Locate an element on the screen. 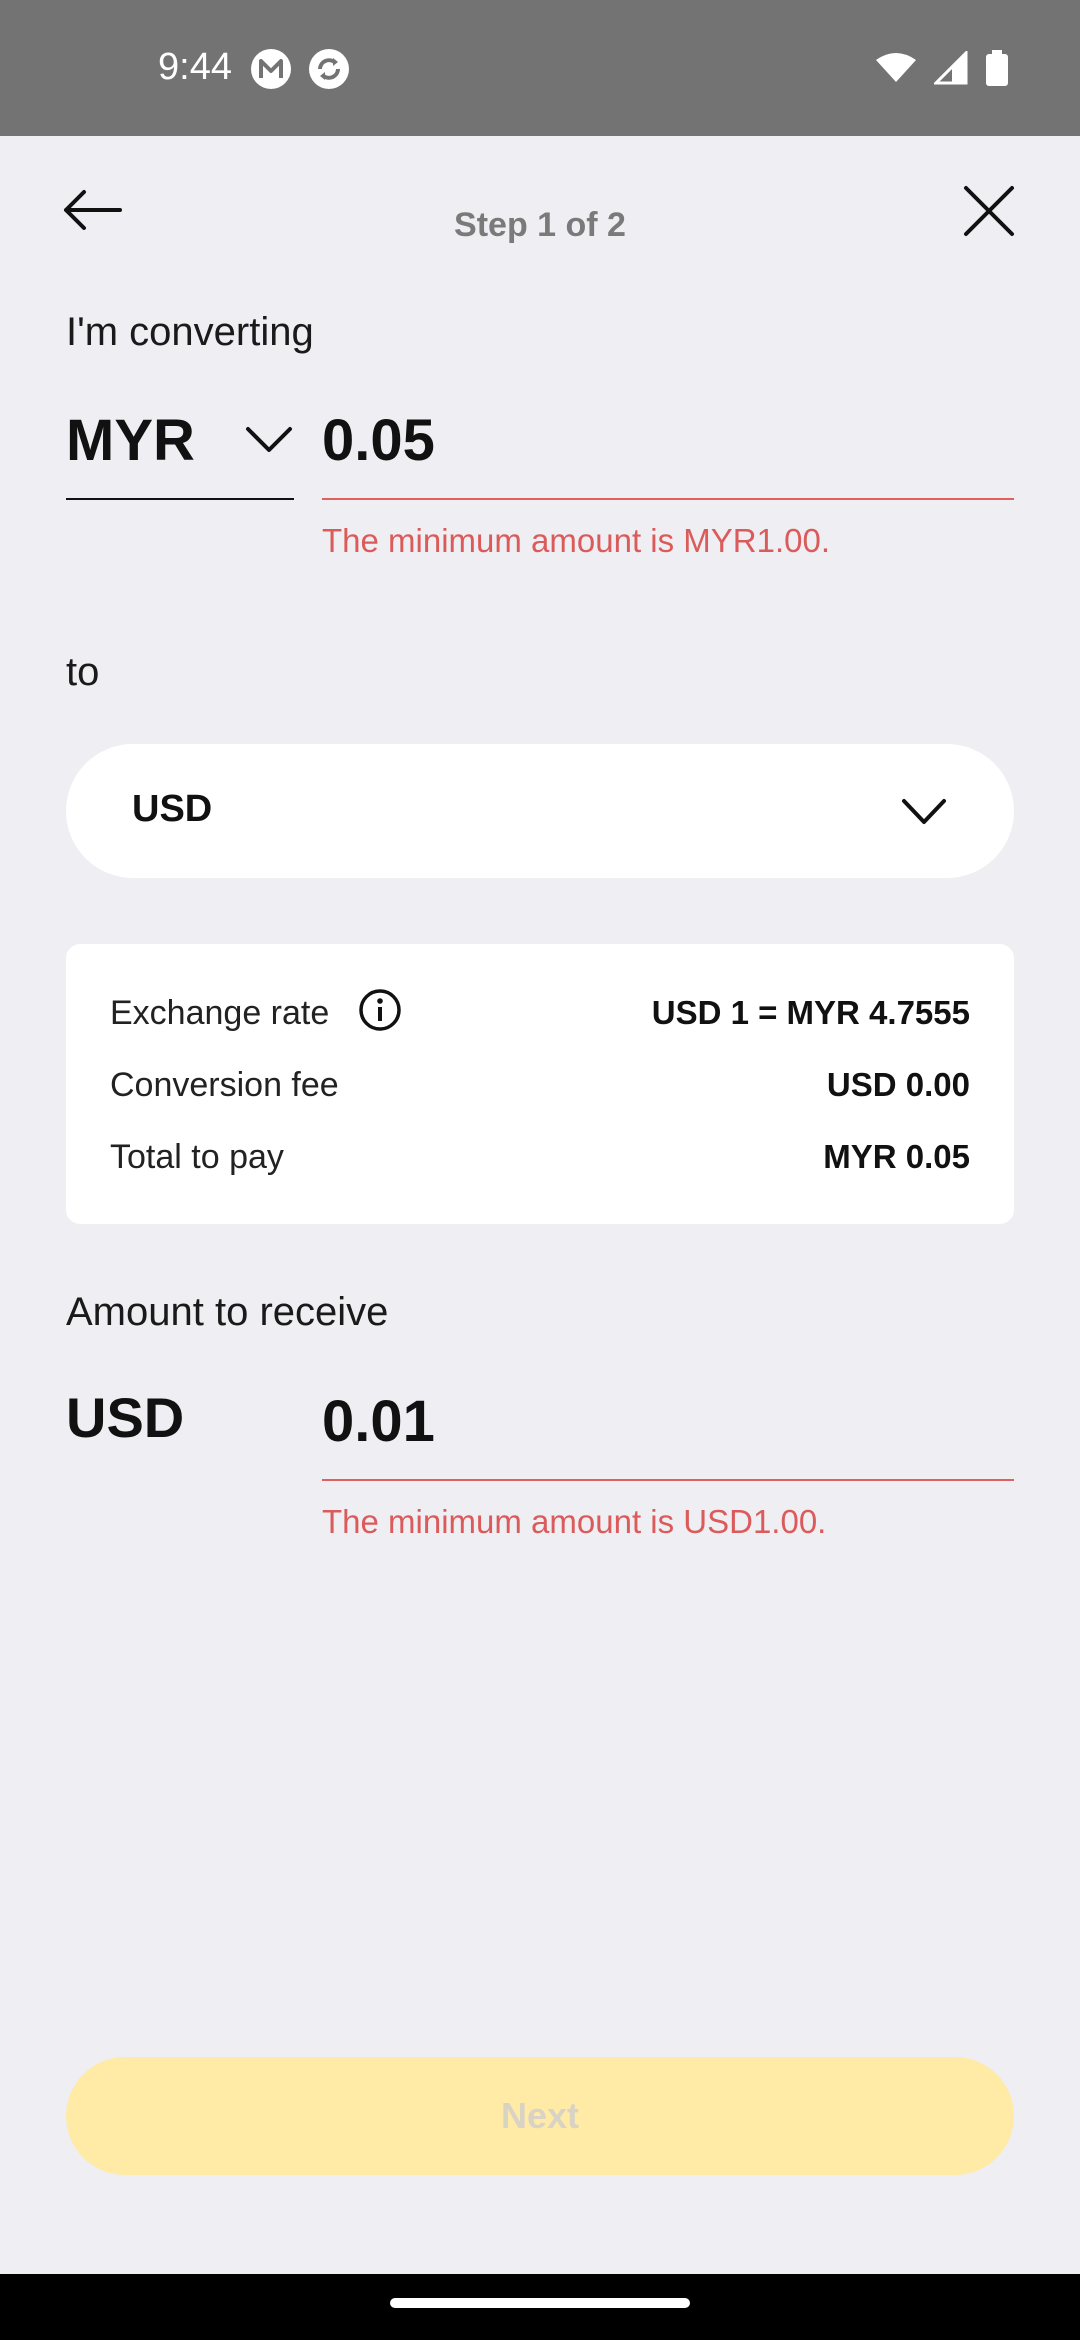 The image size is (1080, 2340). header: Step 1 of 2 is located at coordinates (540, 221).